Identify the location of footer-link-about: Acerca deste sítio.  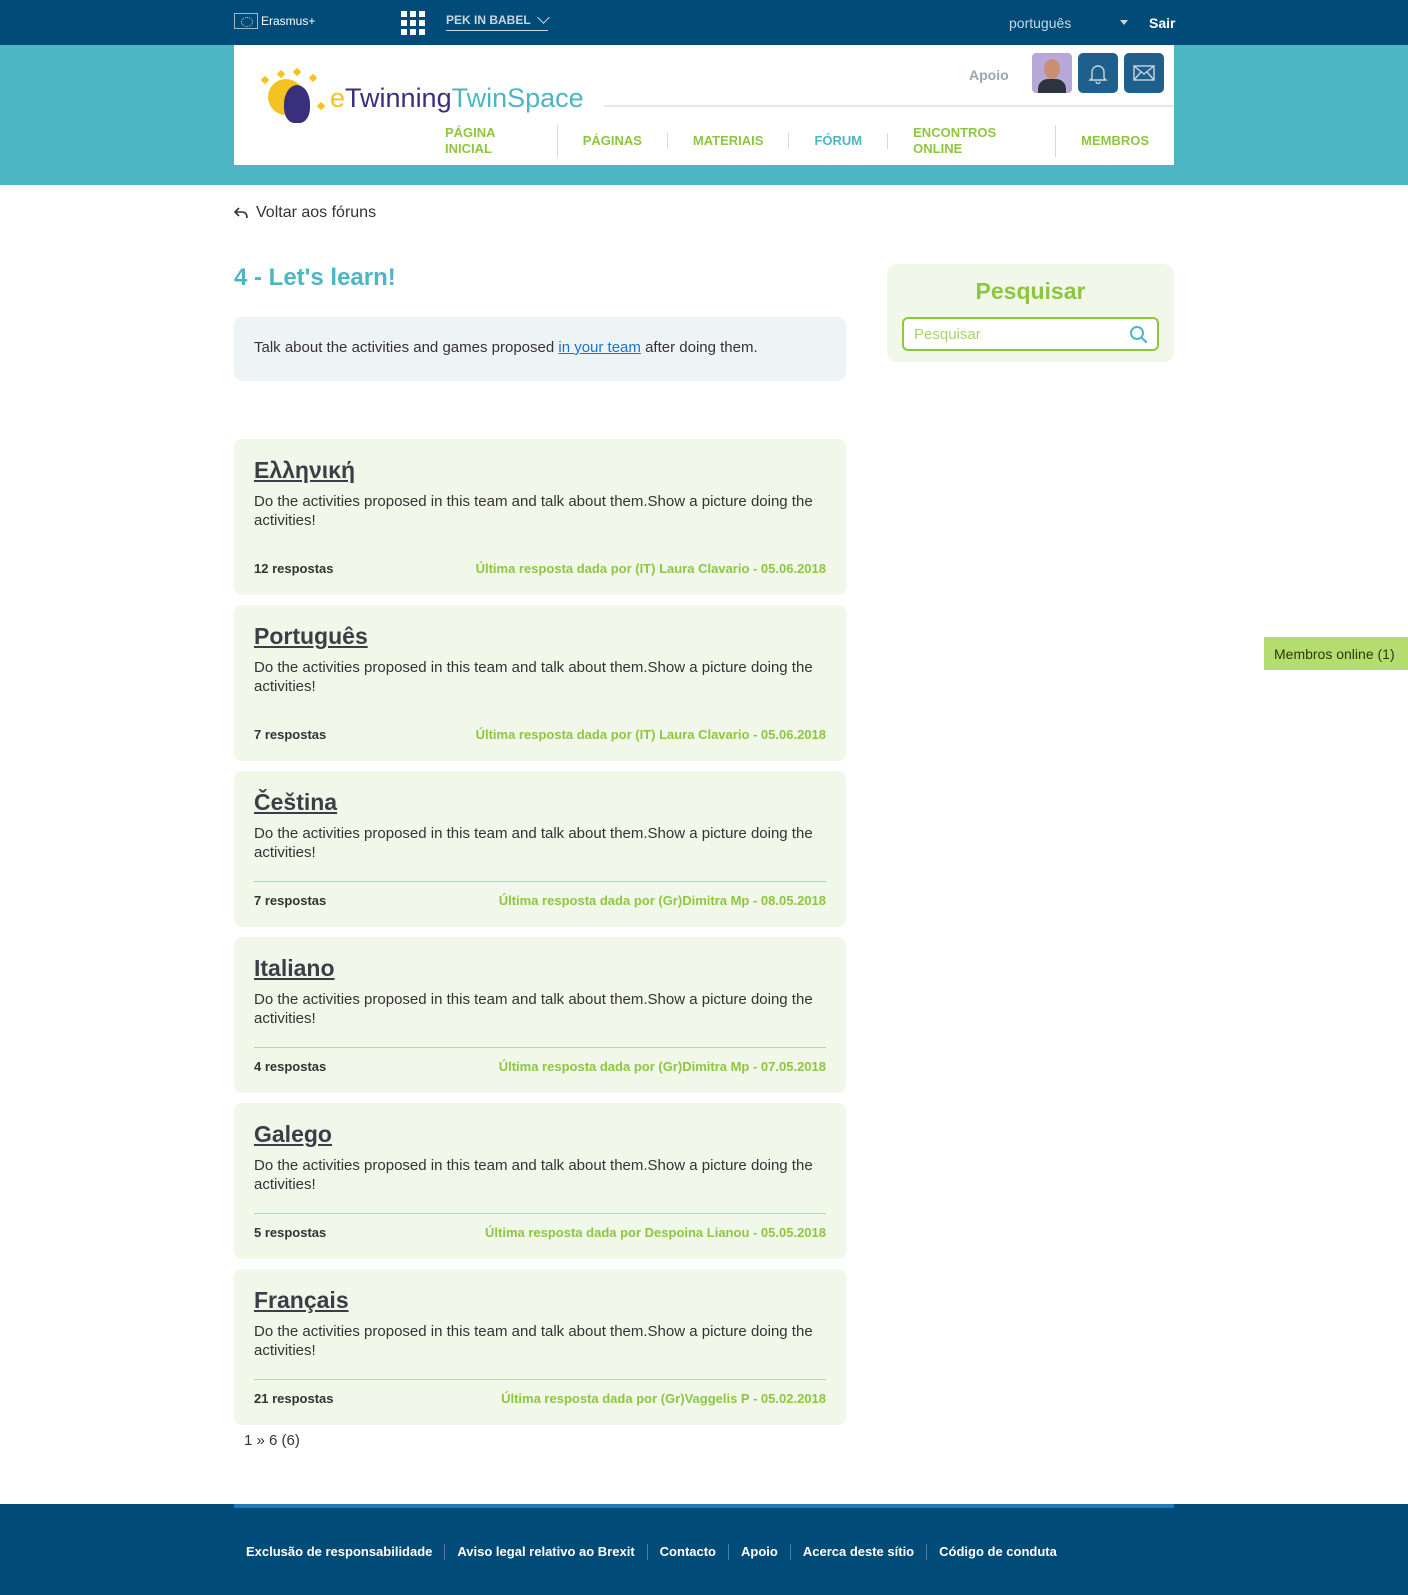
(859, 1552).